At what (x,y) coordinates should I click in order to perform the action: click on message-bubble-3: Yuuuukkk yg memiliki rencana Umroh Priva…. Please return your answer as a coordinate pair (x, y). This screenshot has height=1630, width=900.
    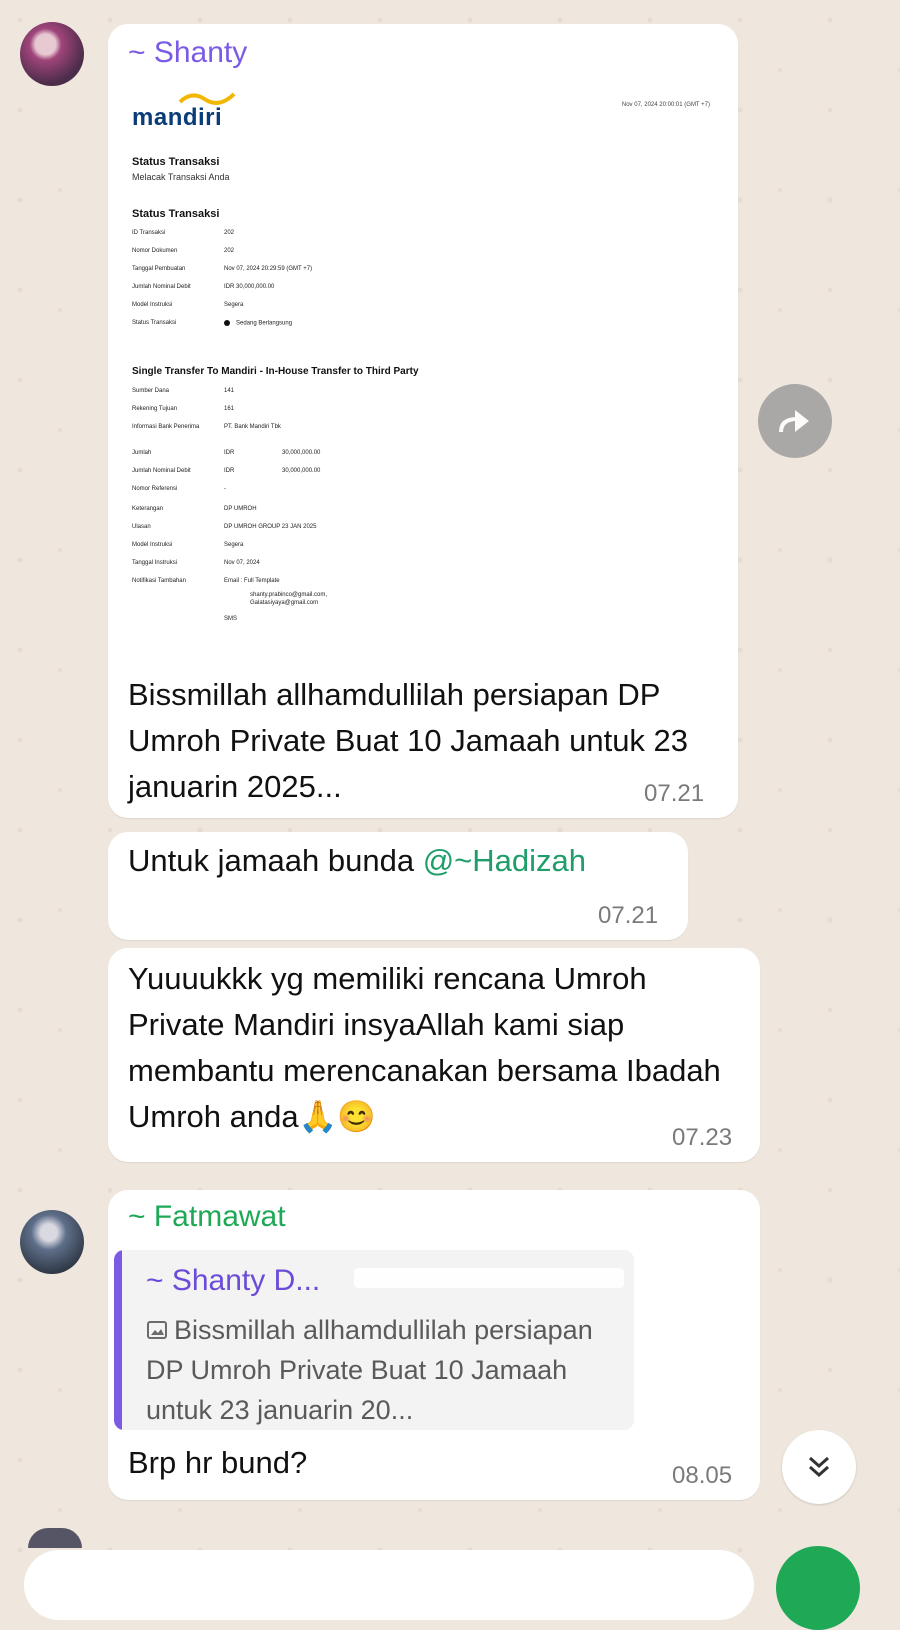
    Looking at the image, I should click on (434, 1055).